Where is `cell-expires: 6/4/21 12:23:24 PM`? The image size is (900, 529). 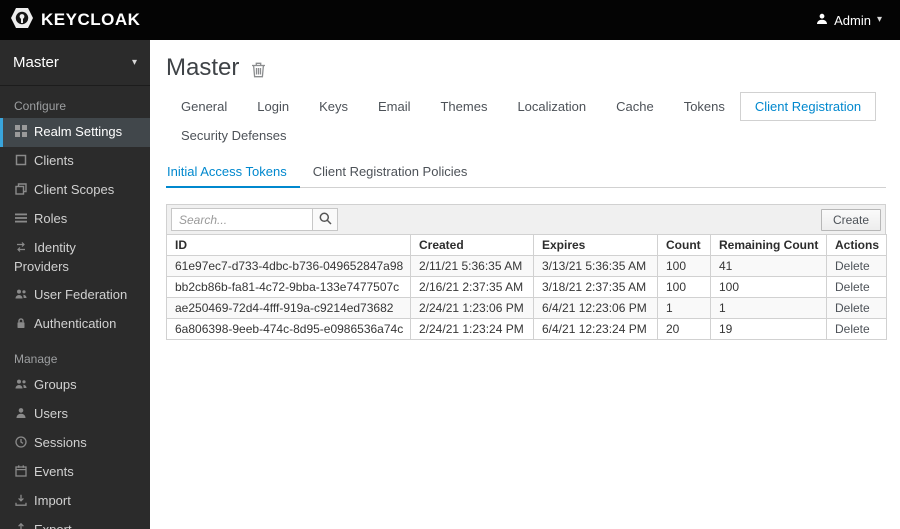
cell-expires: 6/4/21 12:23:24 PM is located at coordinates (595, 329).